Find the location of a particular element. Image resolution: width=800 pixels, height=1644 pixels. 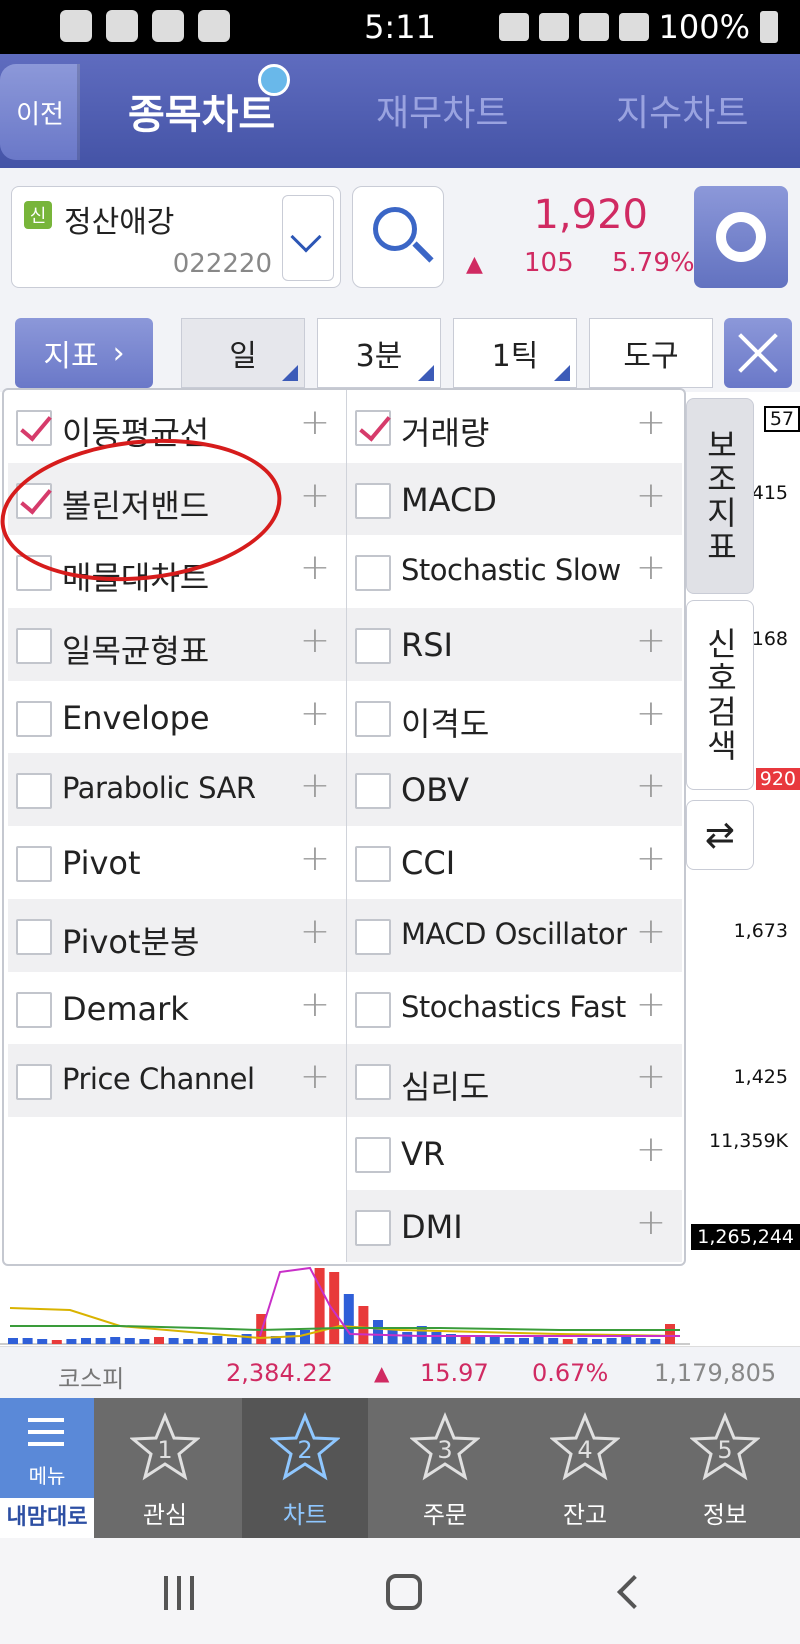

aux-indicator-tab: 보조지표 is located at coordinates (720, 496).